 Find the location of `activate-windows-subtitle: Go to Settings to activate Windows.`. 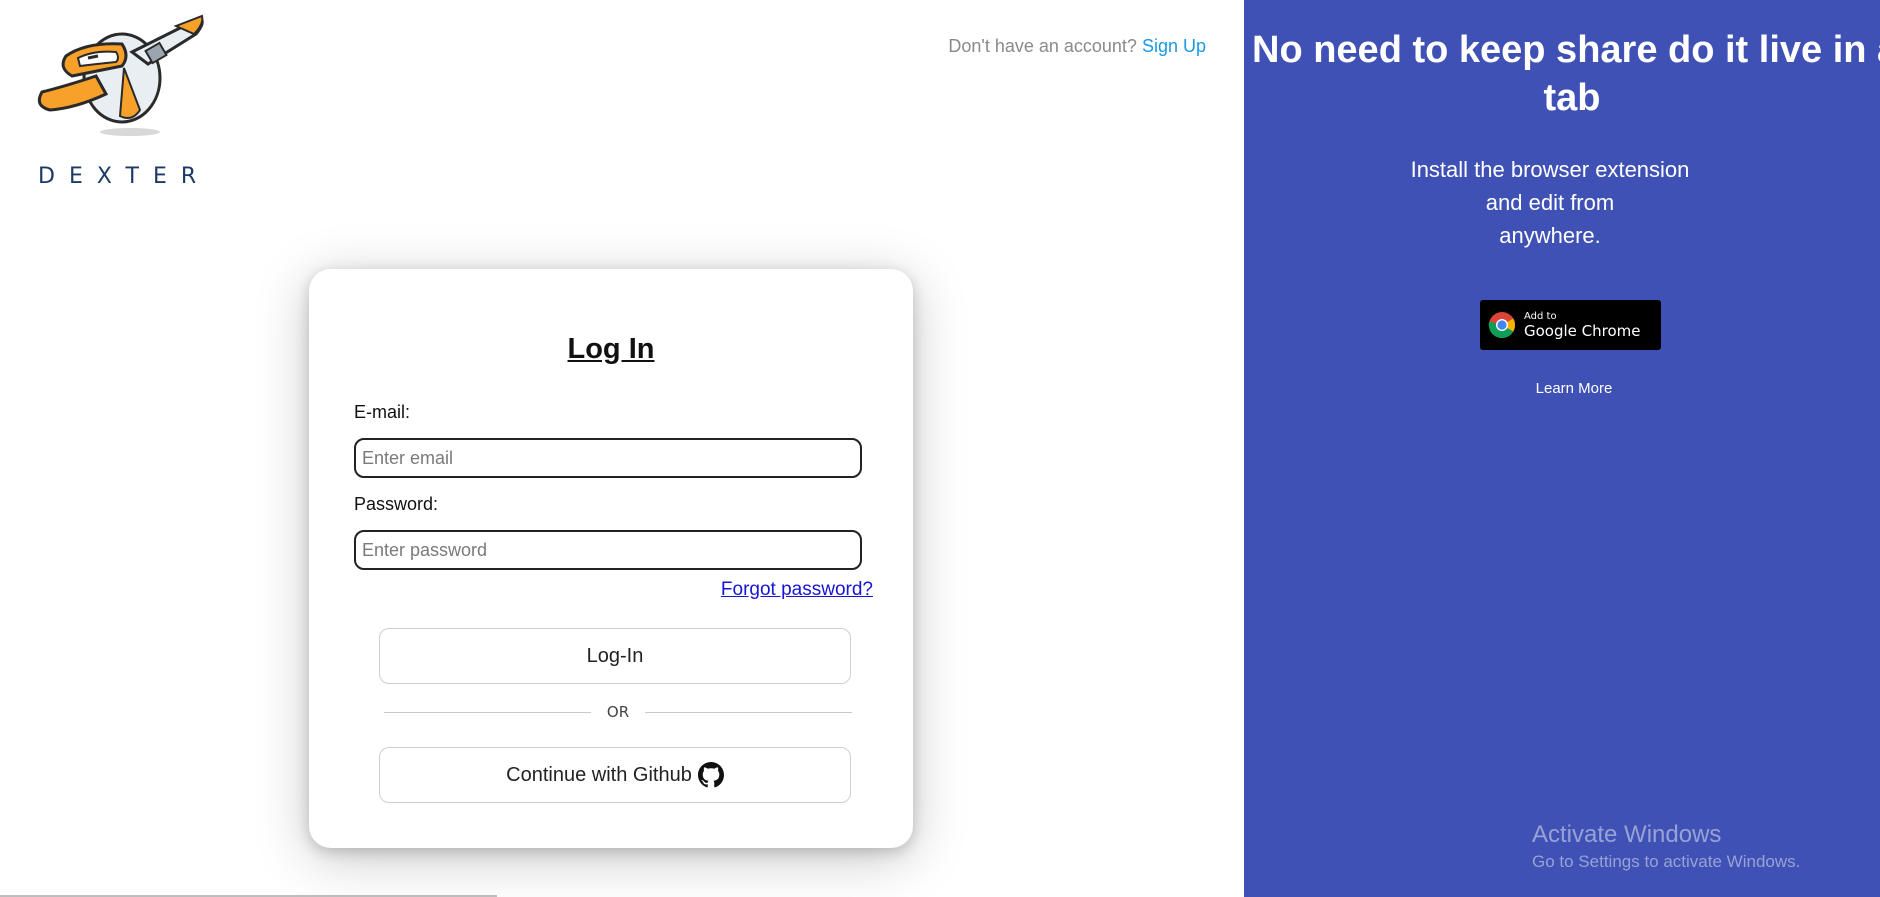

activate-windows-subtitle: Go to Settings to activate Windows. is located at coordinates (1666, 861).